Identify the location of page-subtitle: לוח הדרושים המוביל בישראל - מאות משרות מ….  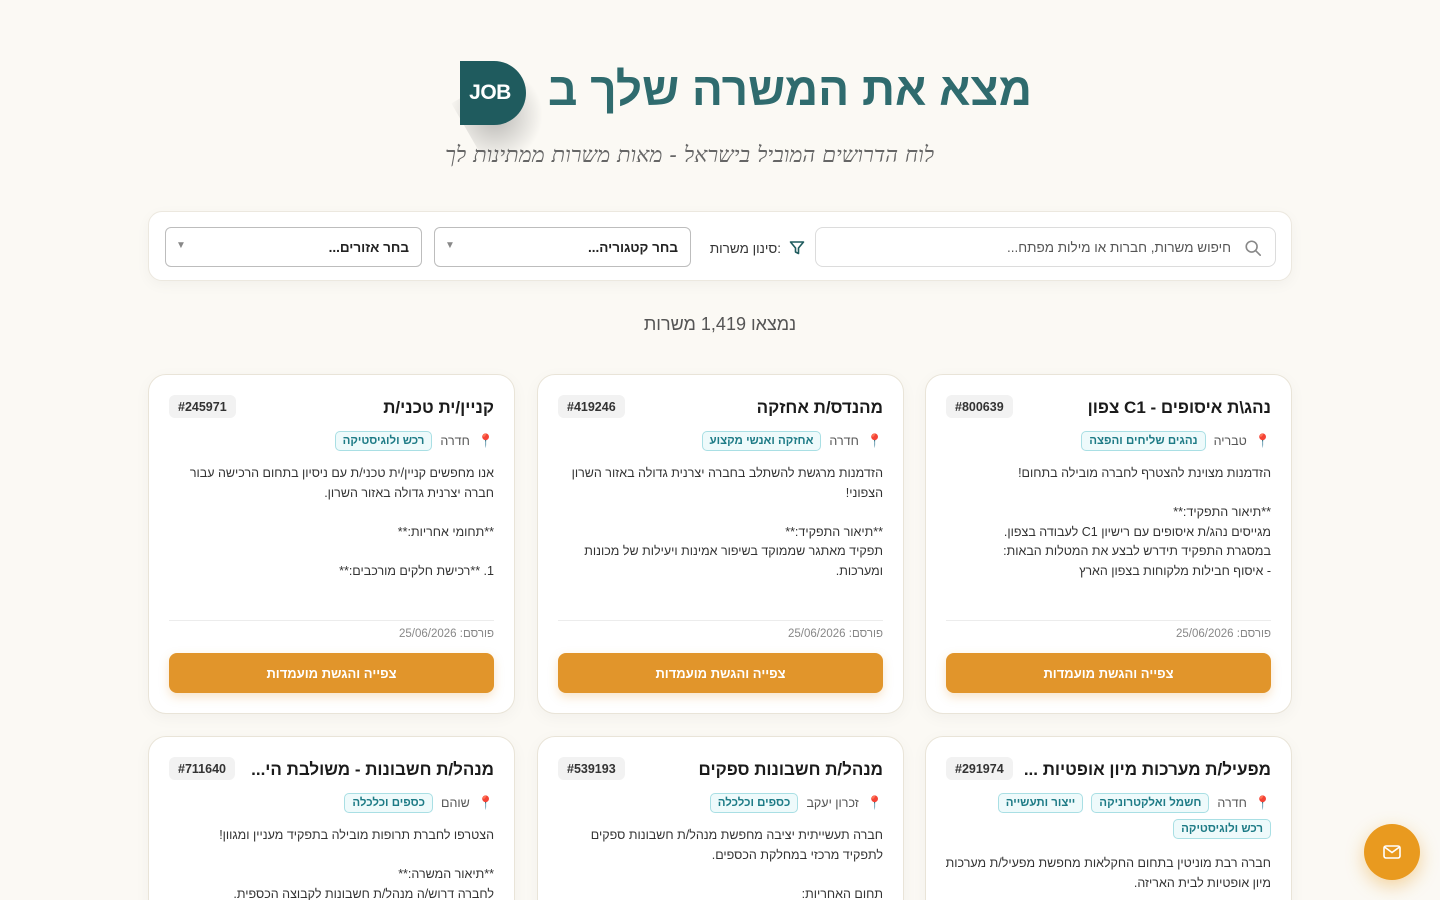
(689, 155).